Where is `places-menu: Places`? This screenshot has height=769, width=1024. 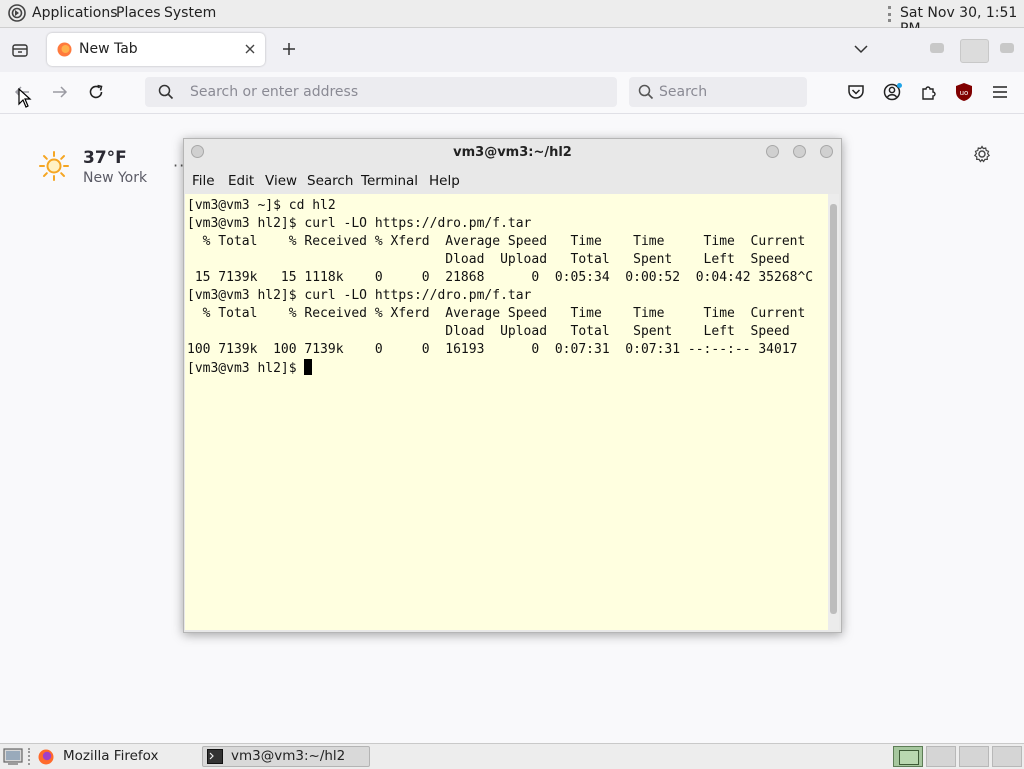
places-menu: Places is located at coordinates (138, 13).